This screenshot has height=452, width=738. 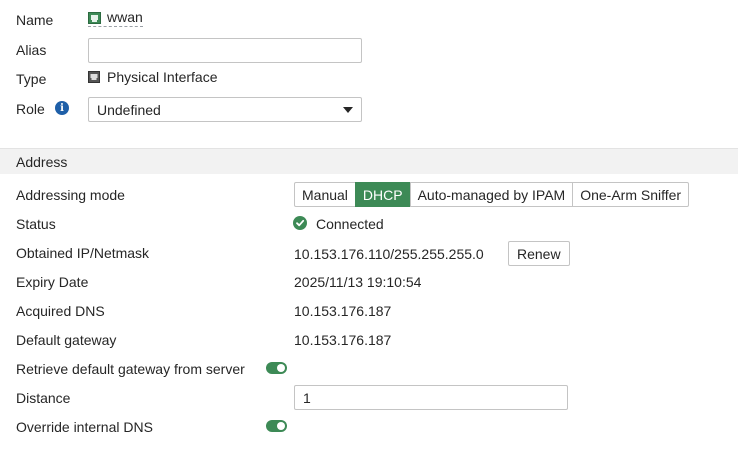 What do you see at coordinates (43, 398) in the screenshot?
I see `distance-label: Distance` at bounding box center [43, 398].